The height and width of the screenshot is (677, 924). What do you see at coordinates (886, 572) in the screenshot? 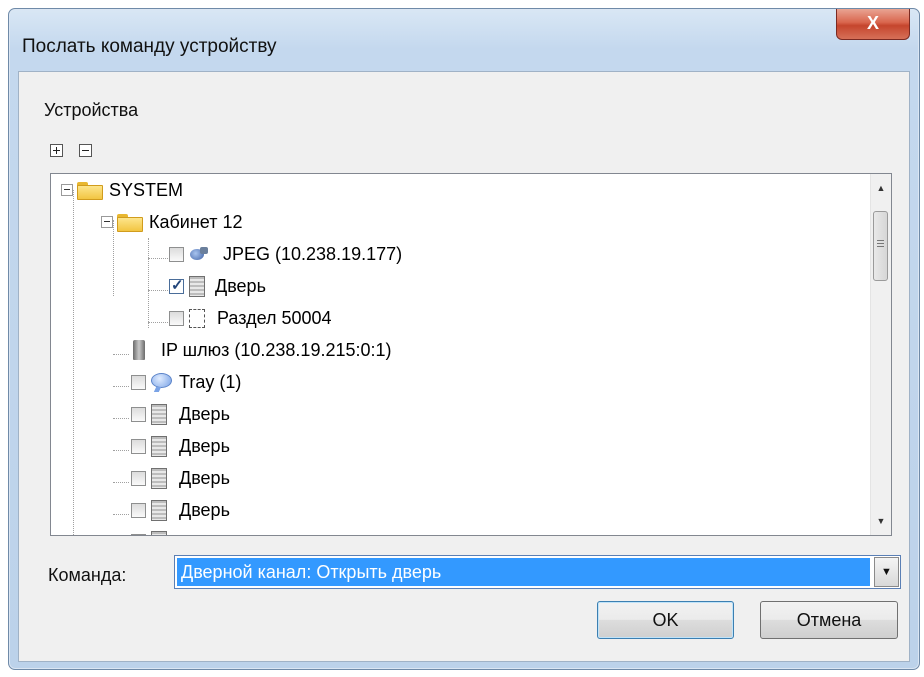
I see `dropdown-arrow-icon: ▼` at bounding box center [886, 572].